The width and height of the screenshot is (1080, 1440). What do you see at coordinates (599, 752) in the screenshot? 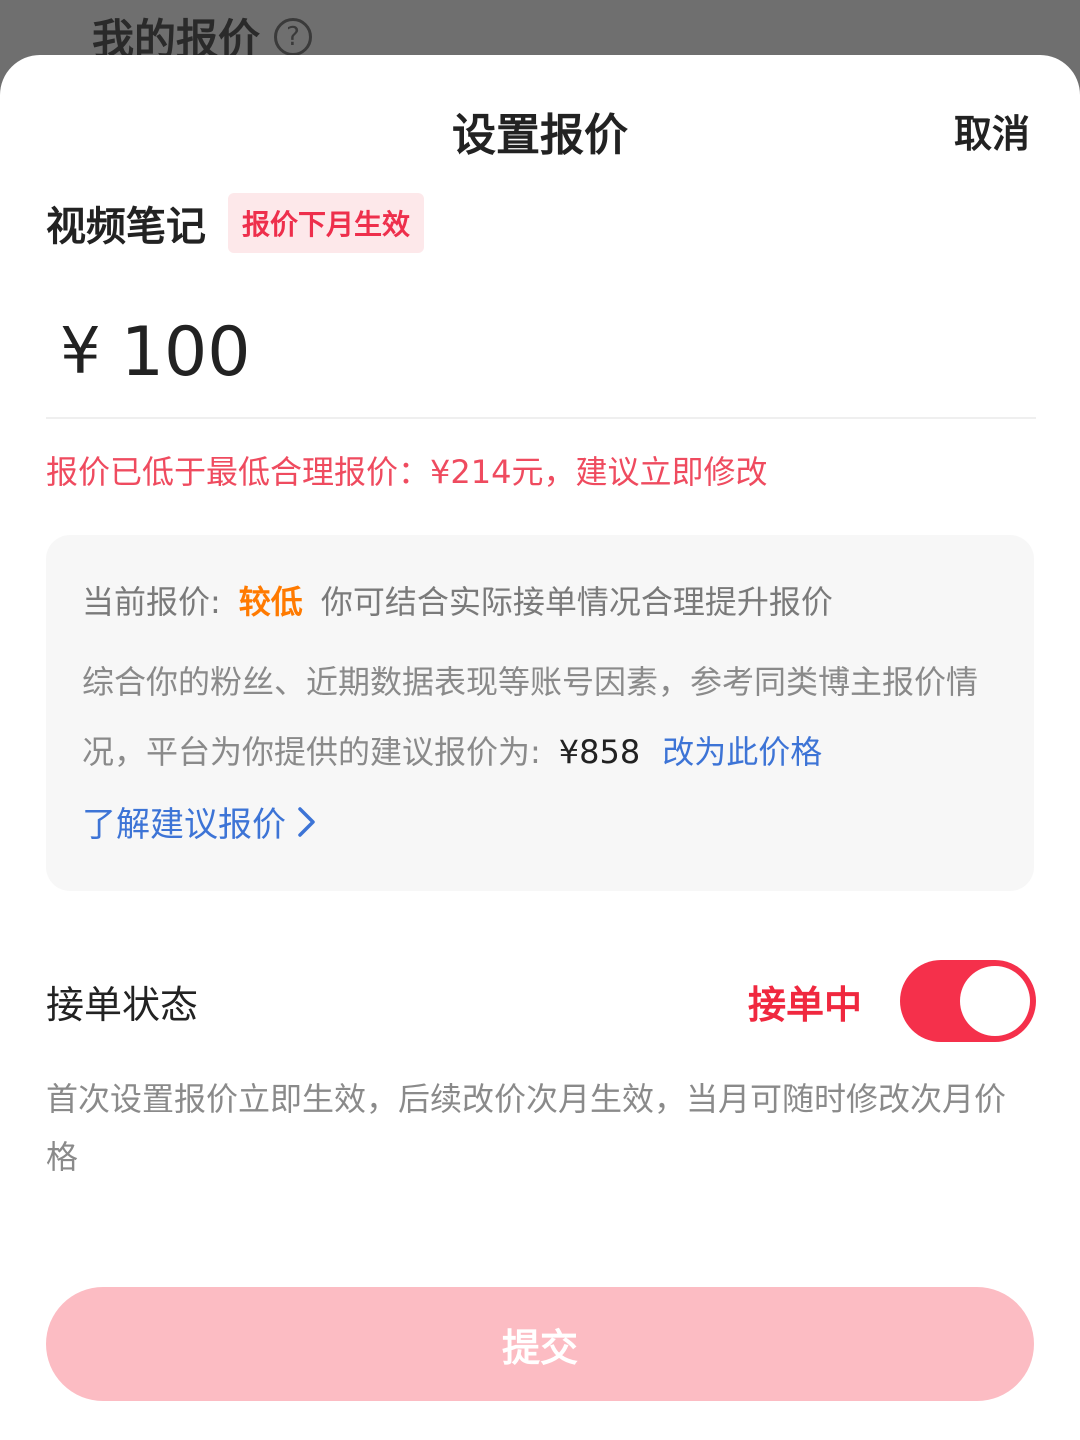
I see `suggested-price: ¥858` at bounding box center [599, 752].